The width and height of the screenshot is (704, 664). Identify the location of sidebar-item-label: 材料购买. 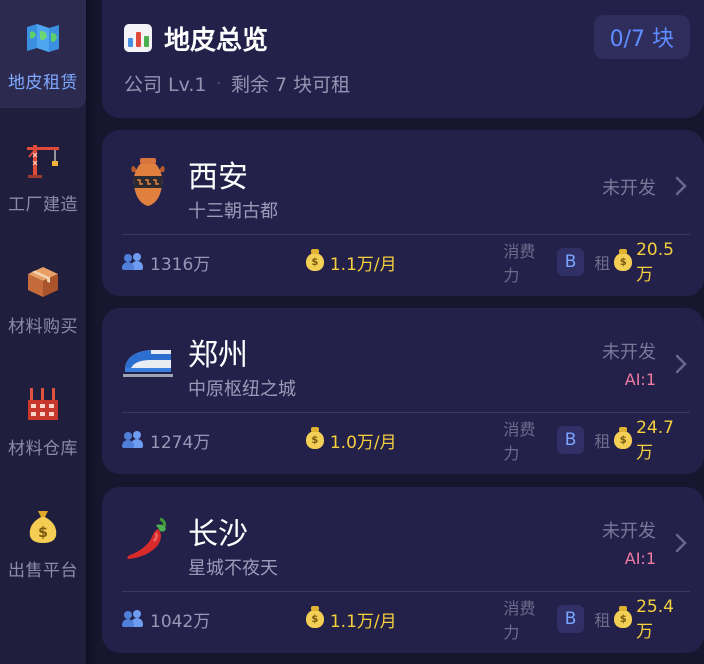
(43, 327).